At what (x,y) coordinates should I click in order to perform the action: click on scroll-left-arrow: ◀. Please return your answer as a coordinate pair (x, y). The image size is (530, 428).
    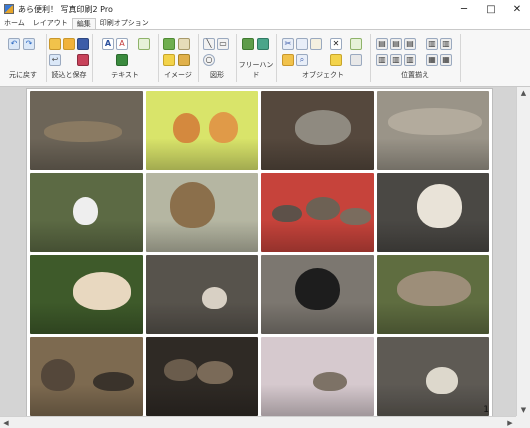
    Looking at the image, I should click on (6, 422).